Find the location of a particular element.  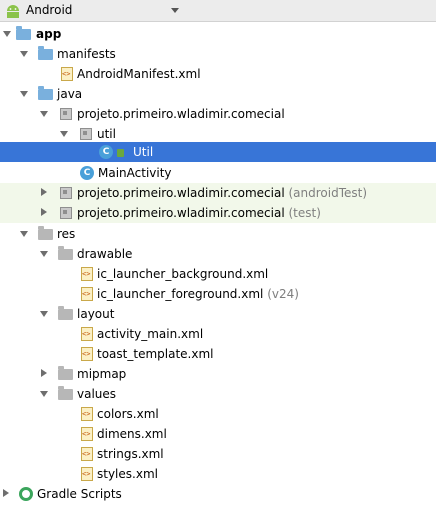

tree-item-label: drawable is located at coordinates (105, 254).